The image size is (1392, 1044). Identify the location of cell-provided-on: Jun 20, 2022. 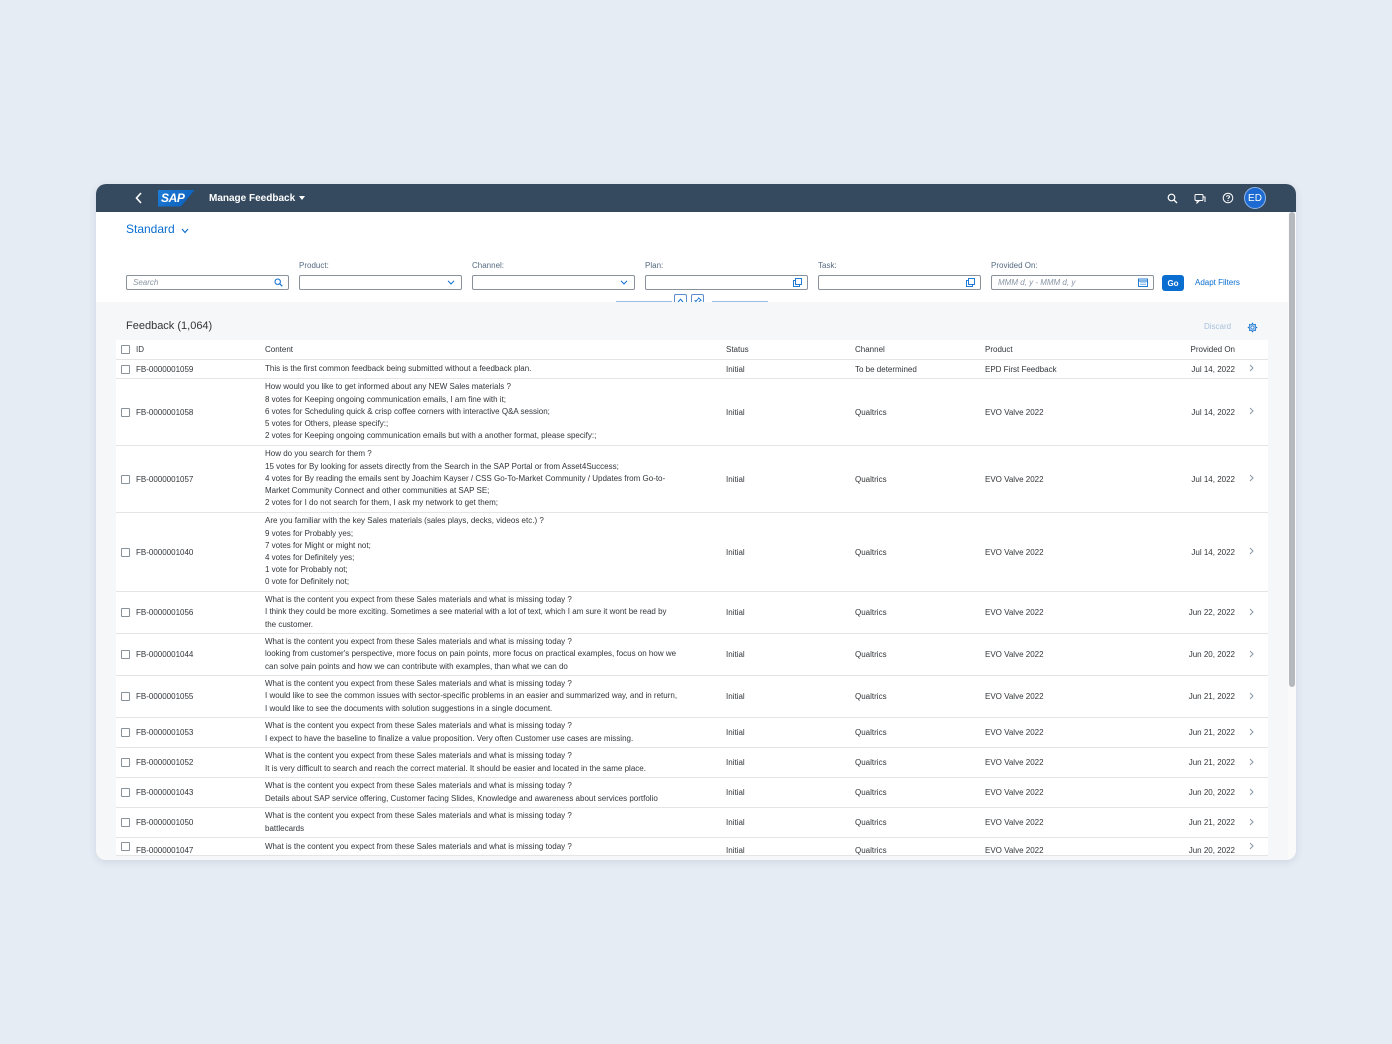
(1195, 654).